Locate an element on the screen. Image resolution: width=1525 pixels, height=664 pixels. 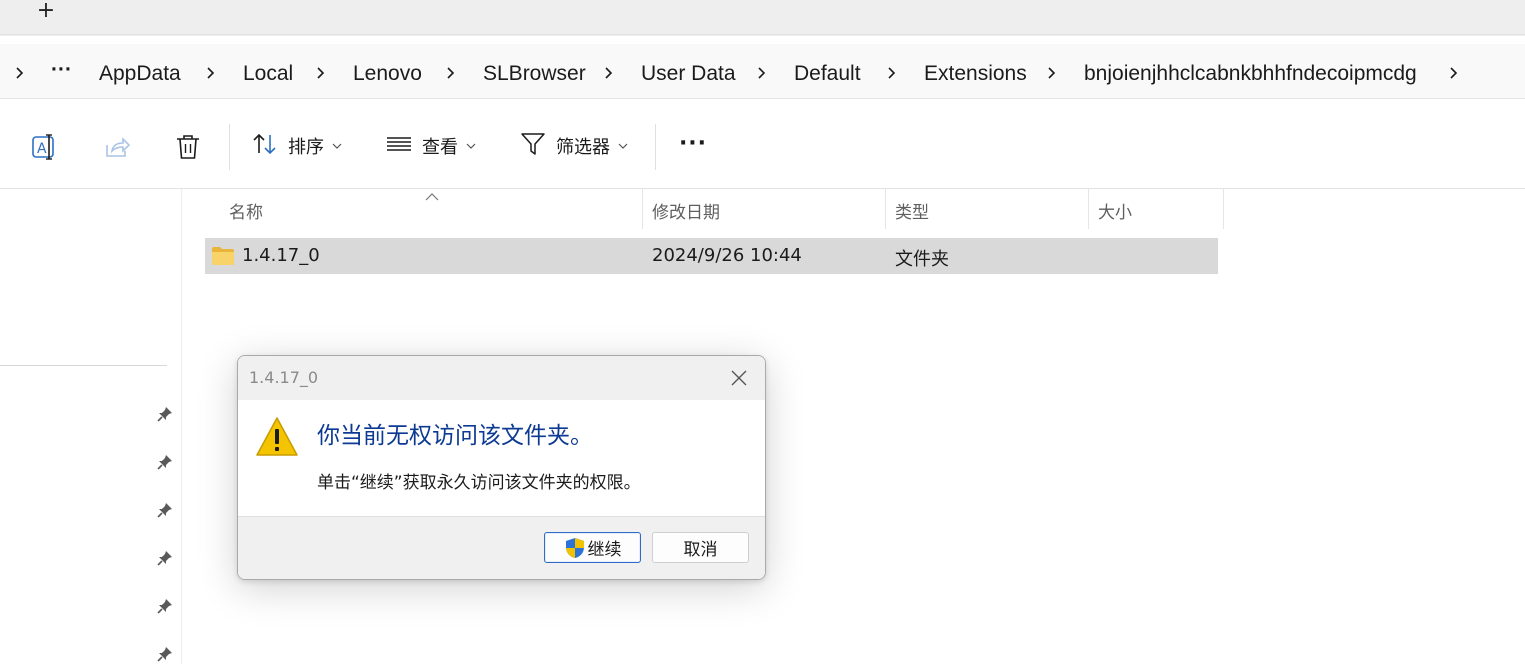
tab-strip: + is located at coordinates (762, 18).